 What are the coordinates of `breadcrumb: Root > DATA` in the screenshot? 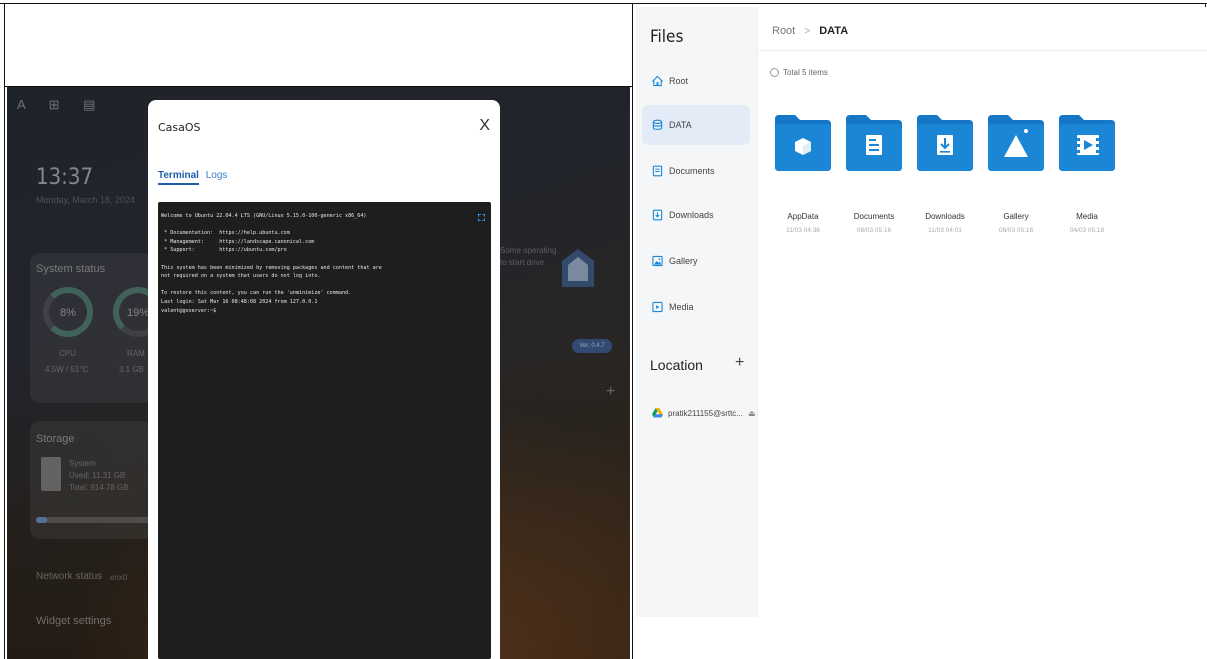 It's located at (810, 31).